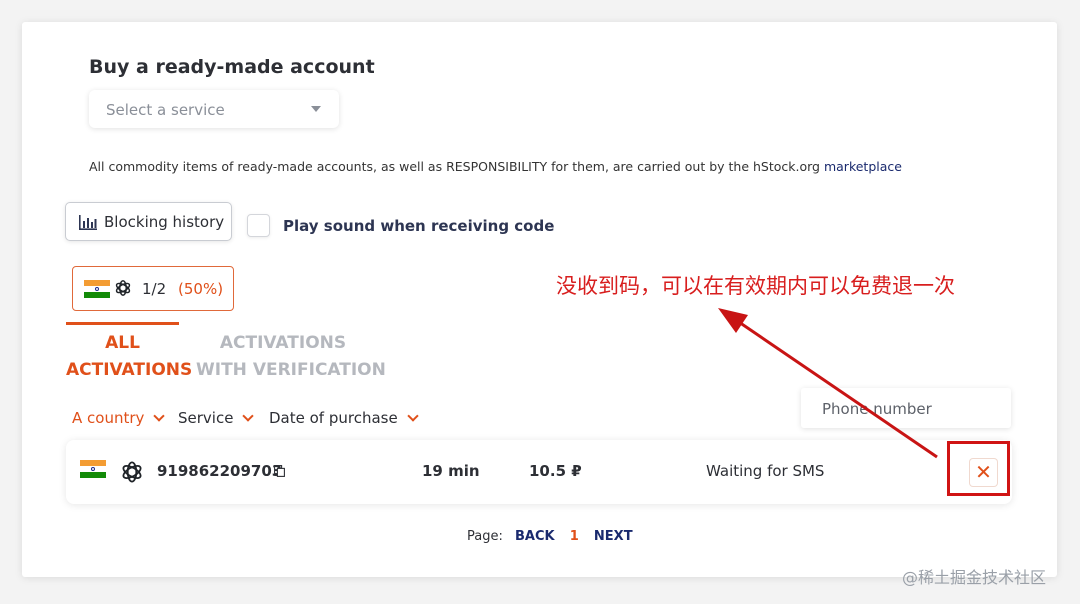 Image resolution: width=1080 pixels, height=604 pixels. I want to click on watermark: @稀土掘金技术社区, so click(974, 577).